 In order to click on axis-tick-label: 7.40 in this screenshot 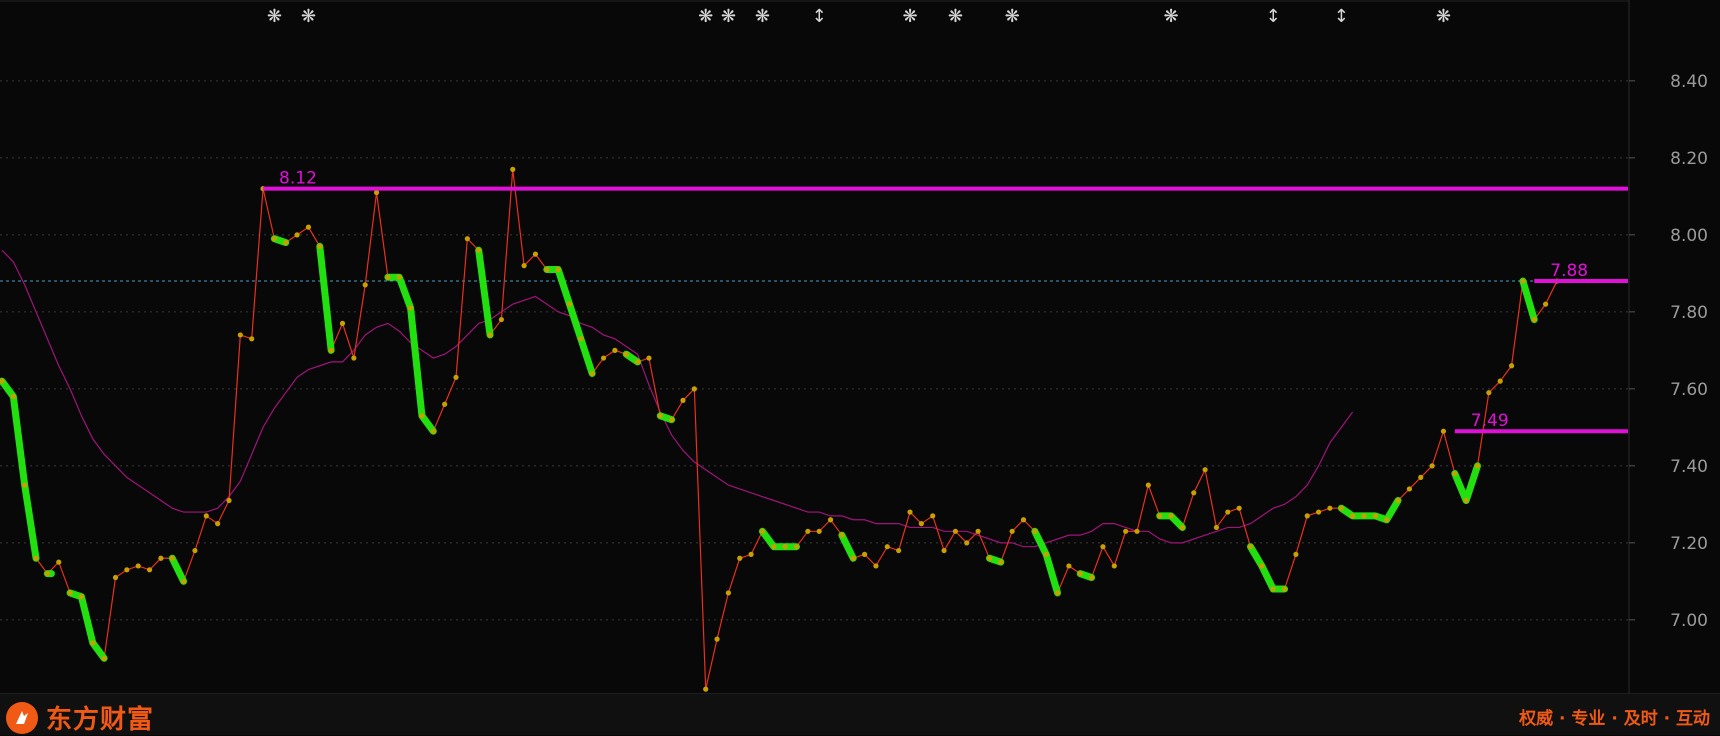, I will do `click(1689, 467)`.